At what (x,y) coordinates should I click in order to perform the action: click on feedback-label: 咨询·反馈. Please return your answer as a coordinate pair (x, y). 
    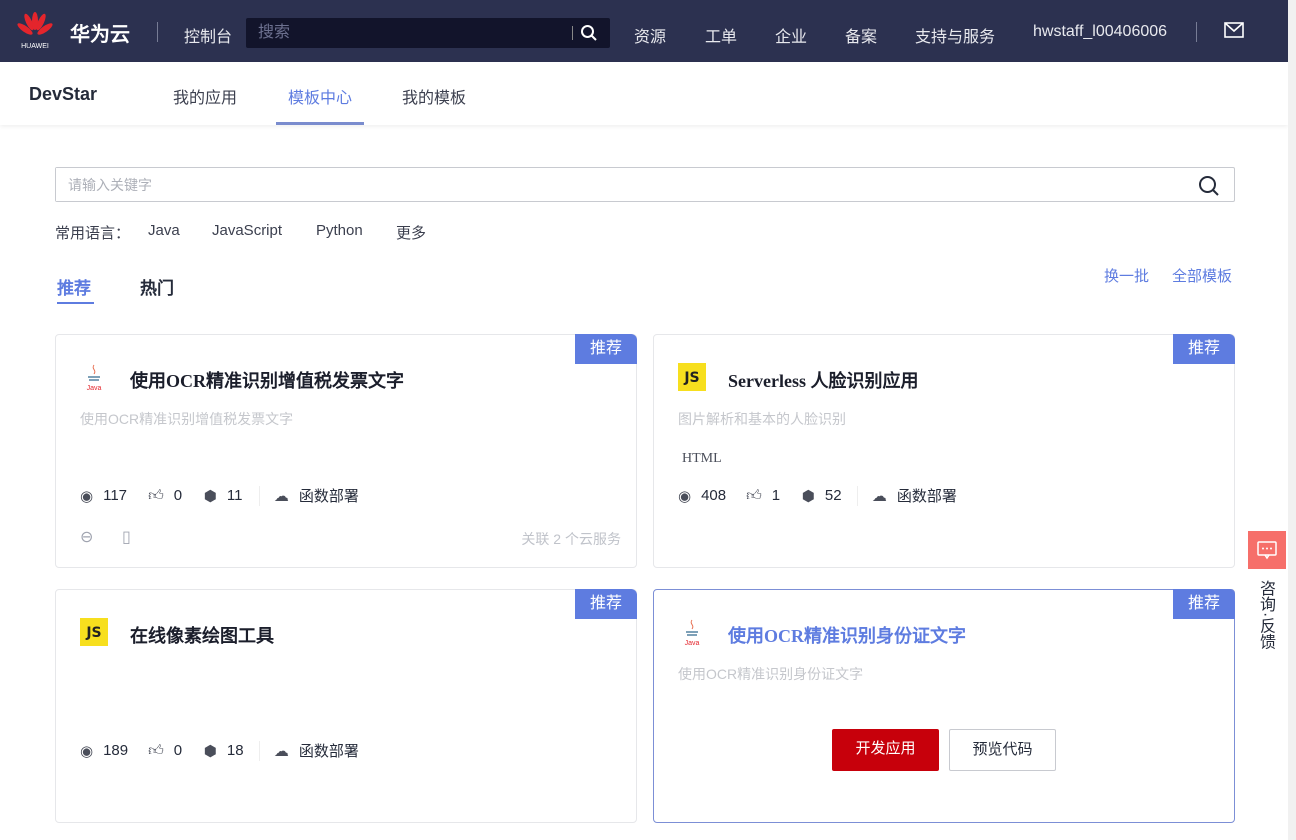
    Looking at the image, I should click on (1266, 614).